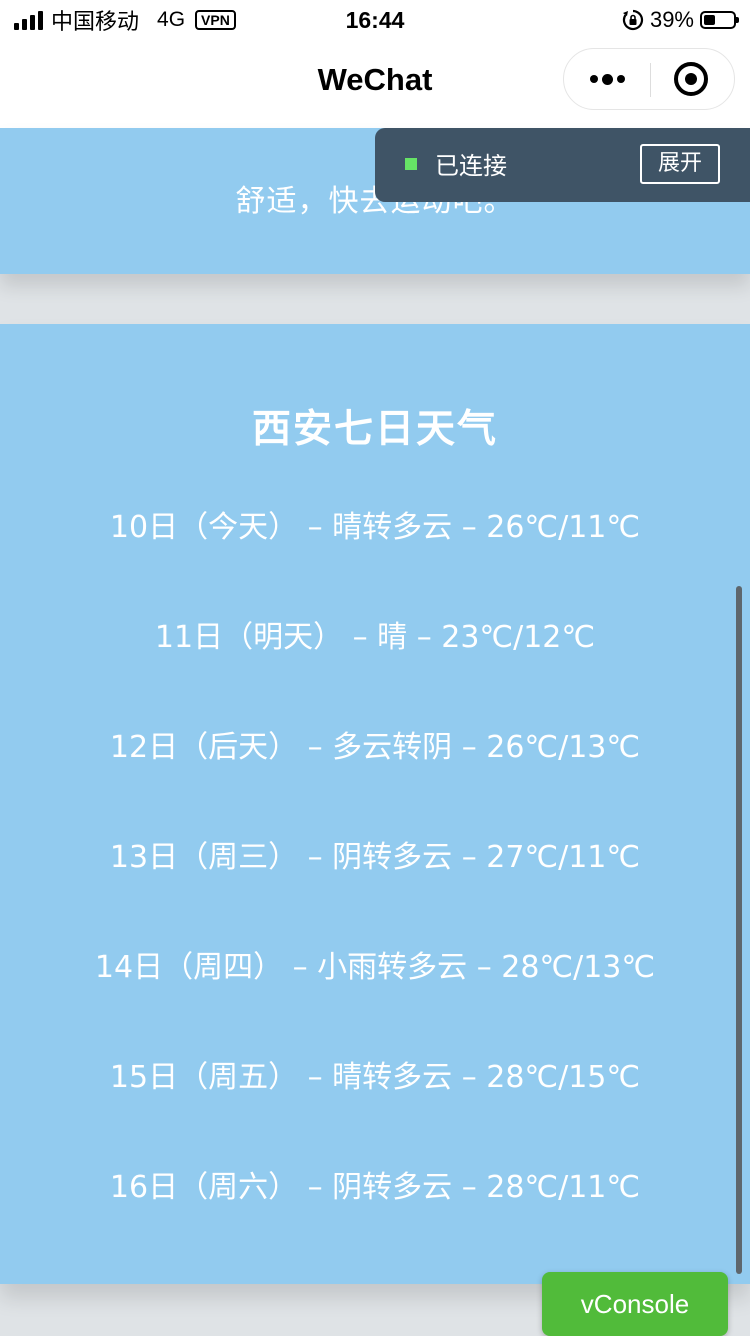 The width and height of the screenshot is (750, 1336). What do you see at coordinates (635, 1304) in the screenshot?
I see `vconsole-button: vConsole` at bounding box center [635, 1304].